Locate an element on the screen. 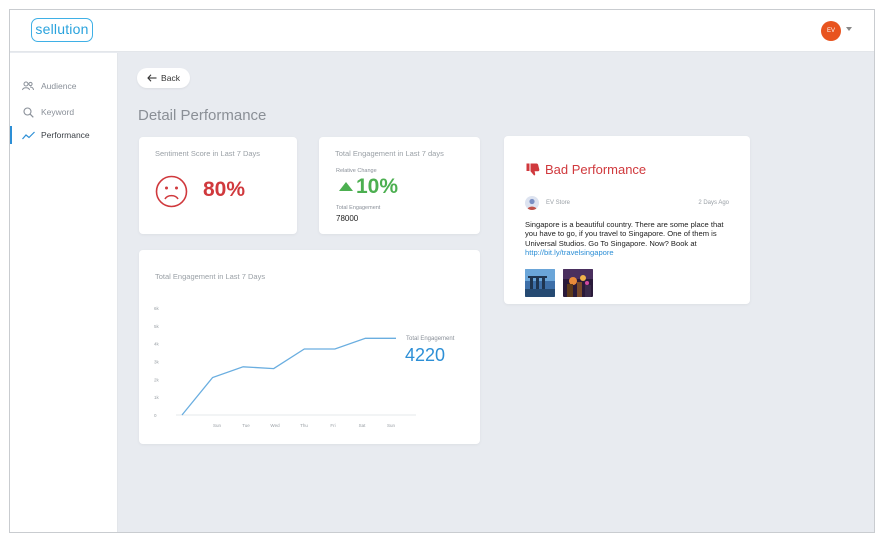 This screenshot has height=534, width=878. y-tick-label: 4k is located at coordinates (157, 344).